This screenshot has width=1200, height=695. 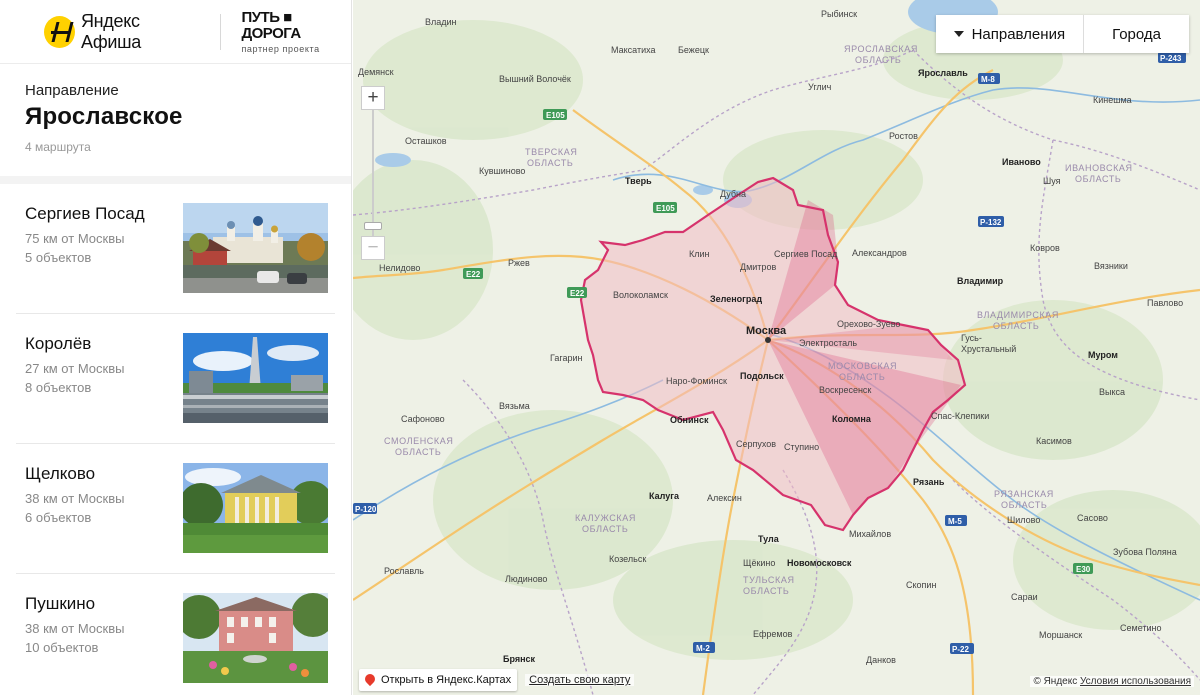 I want to click on map-label: Углич, so click(x=820, y=87).